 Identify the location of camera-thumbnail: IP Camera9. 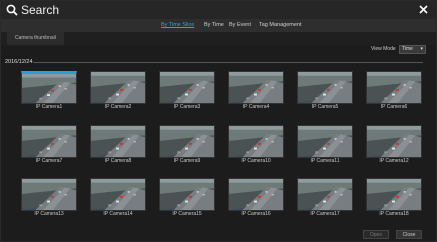
(187, 145).